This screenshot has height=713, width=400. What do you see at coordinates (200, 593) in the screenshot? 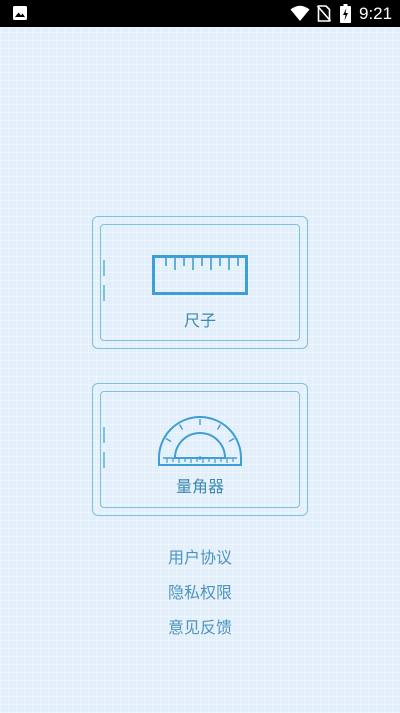
I see `privacy-permissions-link: 隐私权限` at bounding box center [200, 593].